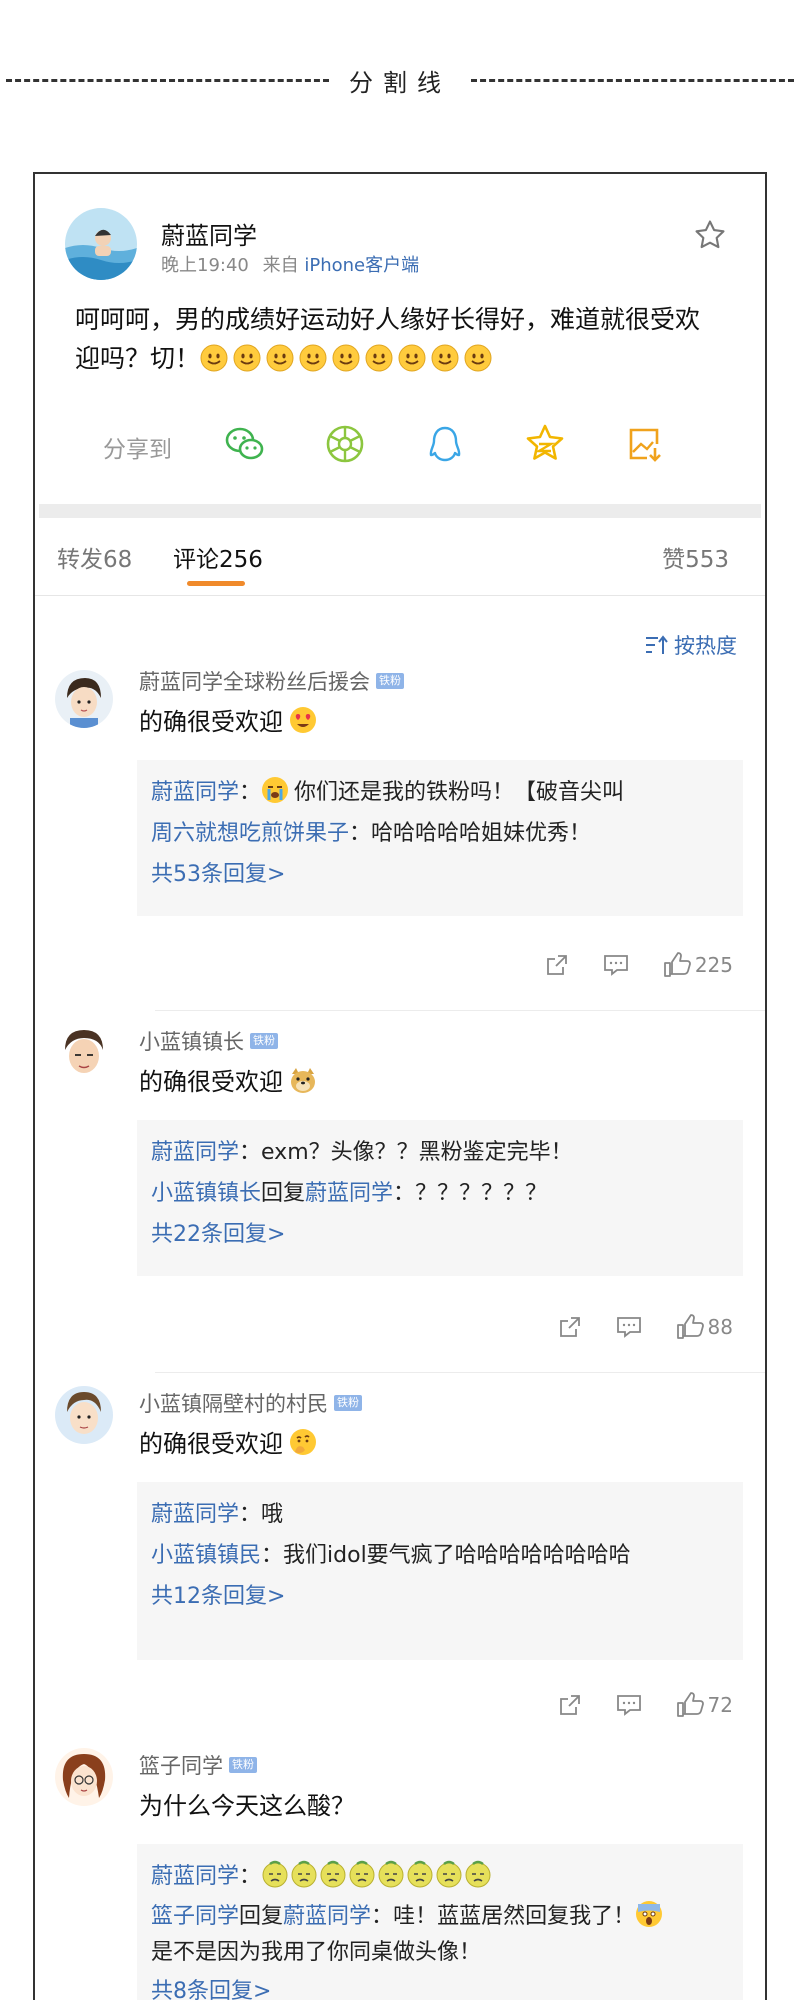 This screenshot has height=2000, width=800. I want to click on reply-line: 小蓝镇镇民：我们idol要气疯了哈哈哈哈哈哈哈哈, so click(440, 1555).